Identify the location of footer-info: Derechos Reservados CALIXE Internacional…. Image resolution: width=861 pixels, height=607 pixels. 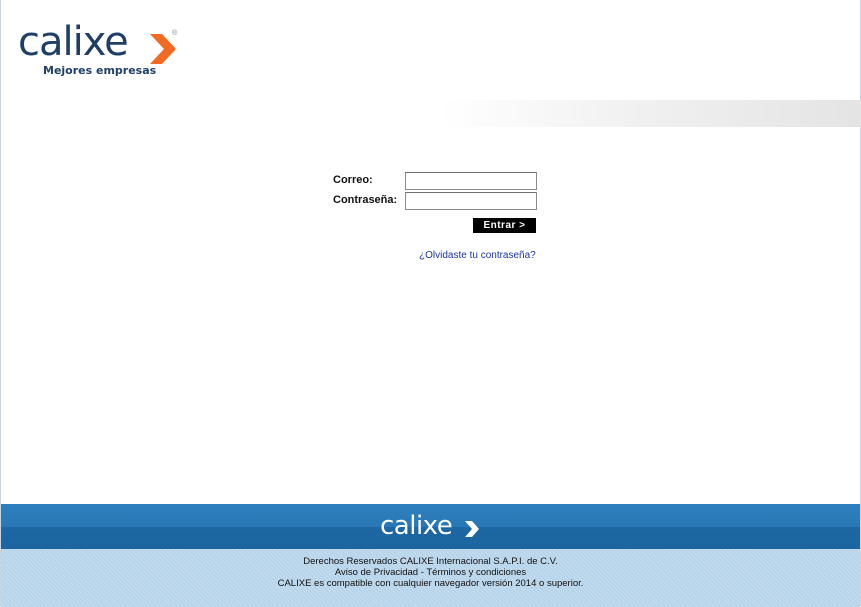
(430, 578).